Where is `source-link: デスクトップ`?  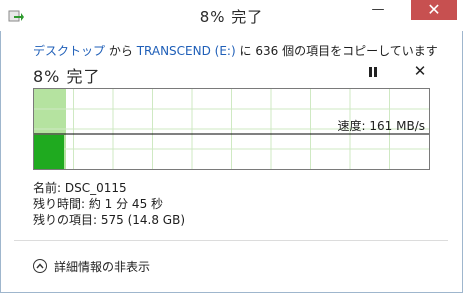 source-link: デスクトップ is located at coordinates (69, 51).